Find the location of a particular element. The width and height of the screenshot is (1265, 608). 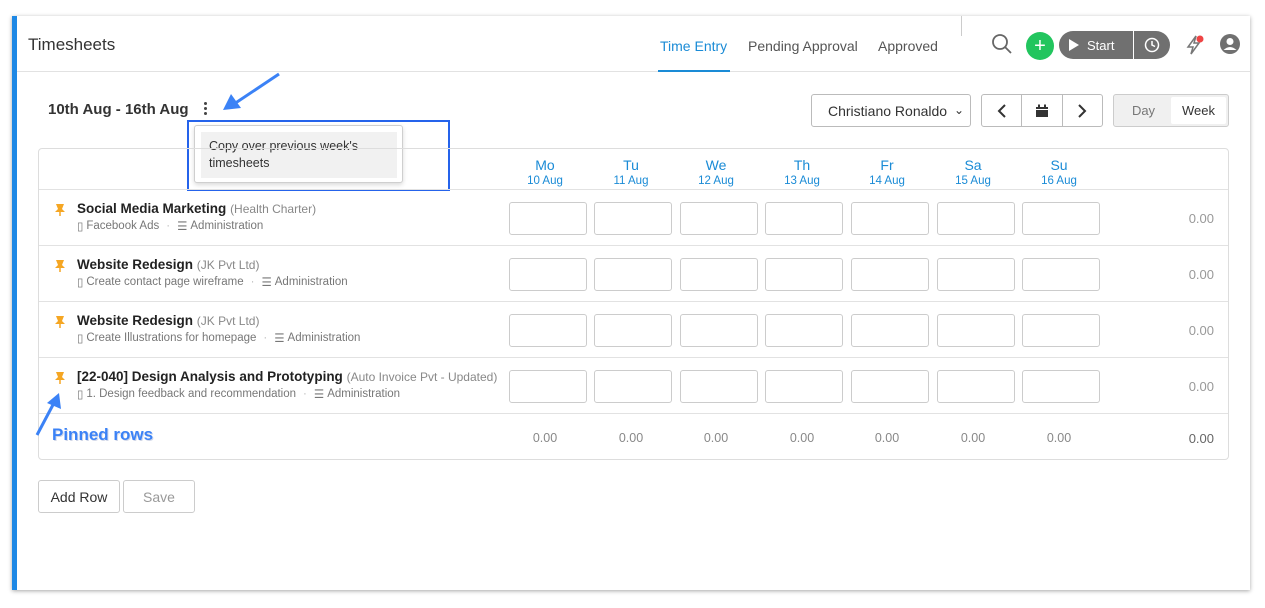

page-title: Timesheets is located at coordinates (72, 44).